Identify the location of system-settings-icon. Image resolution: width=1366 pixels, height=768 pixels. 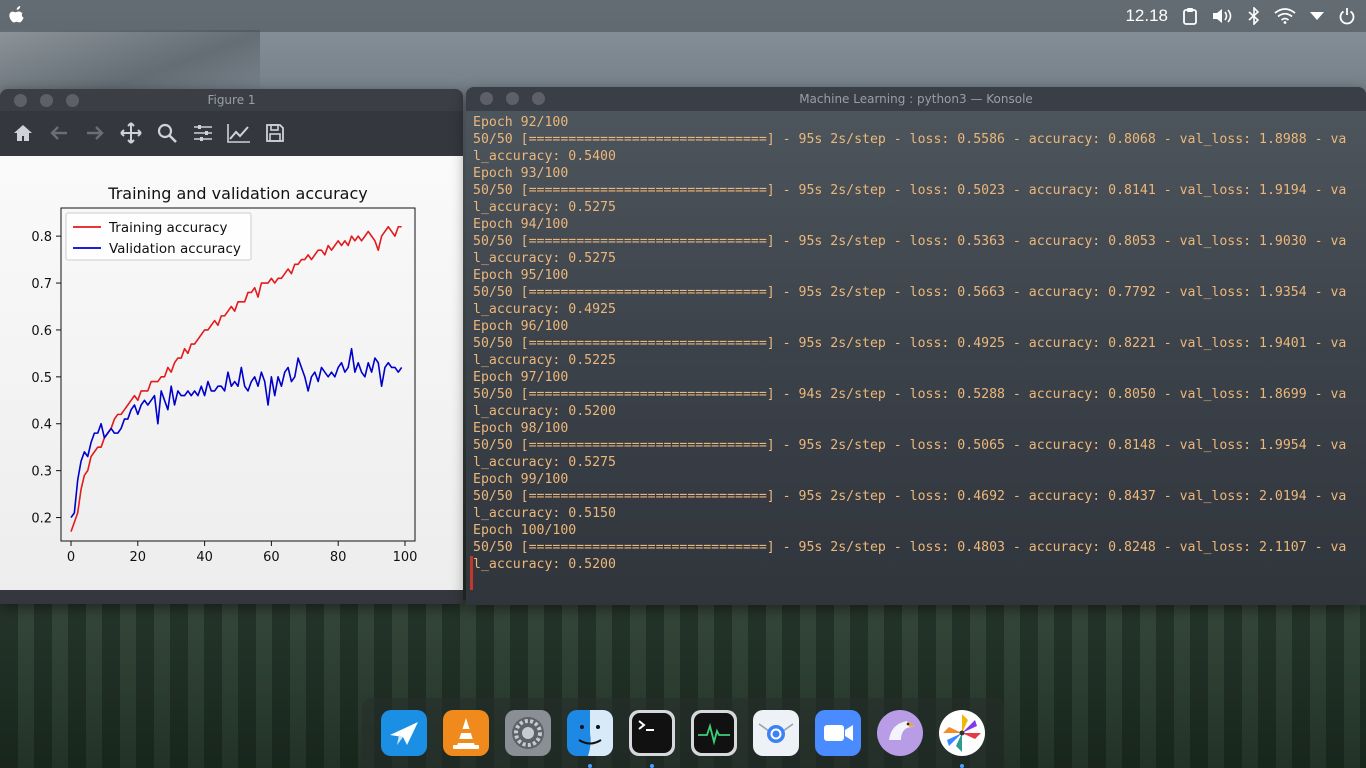
(528, 733).